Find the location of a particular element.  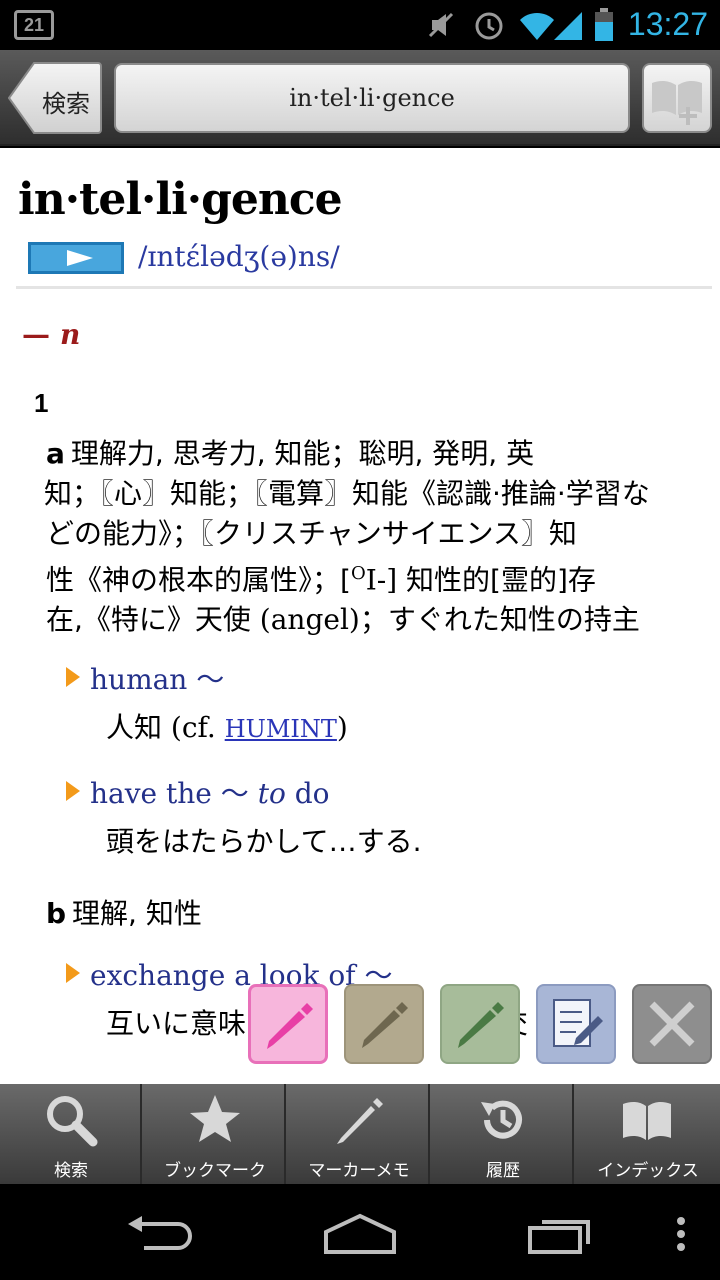

def-line: 性《神の根本的属性》；[OI-] 知性的[霊的]存 is located at coordinates (371, 577).